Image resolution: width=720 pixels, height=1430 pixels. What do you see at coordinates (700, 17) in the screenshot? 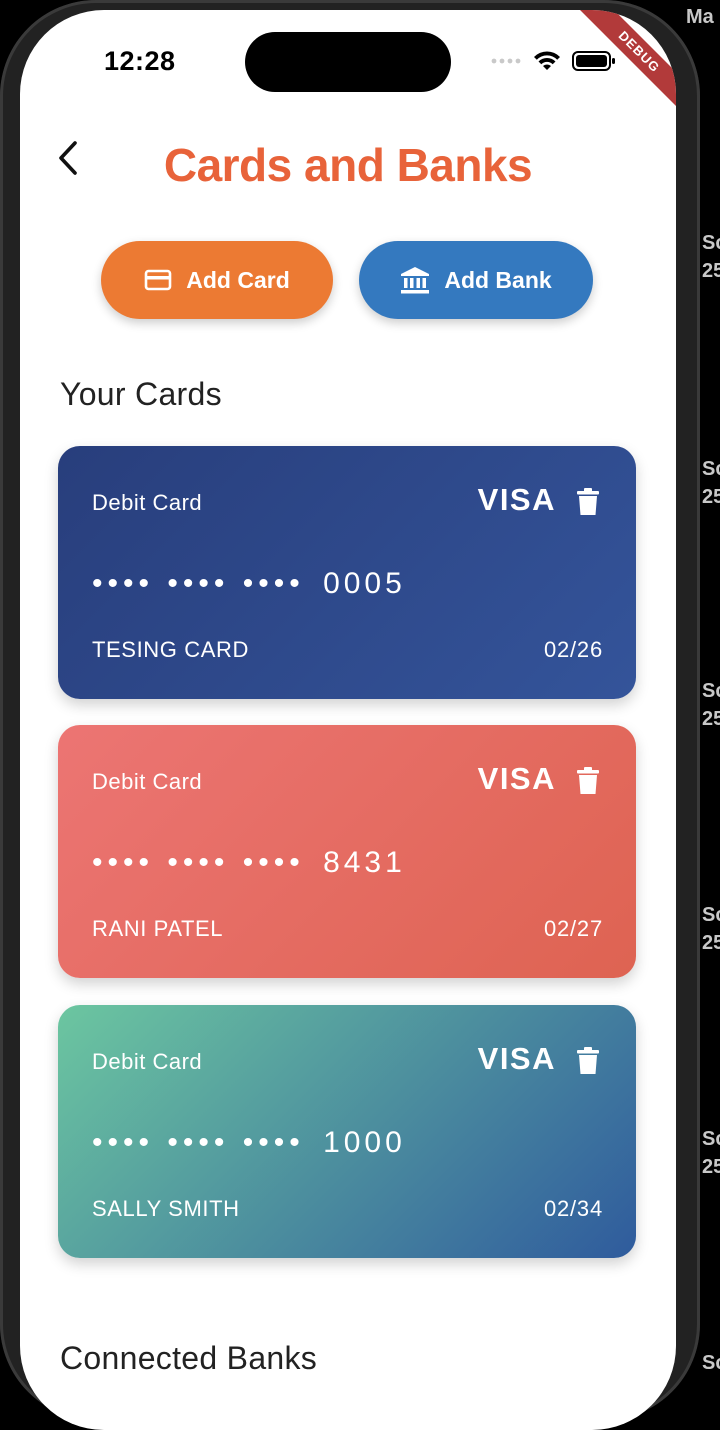
I see `background-top-label: Ma` at bounding box center [700, 17].